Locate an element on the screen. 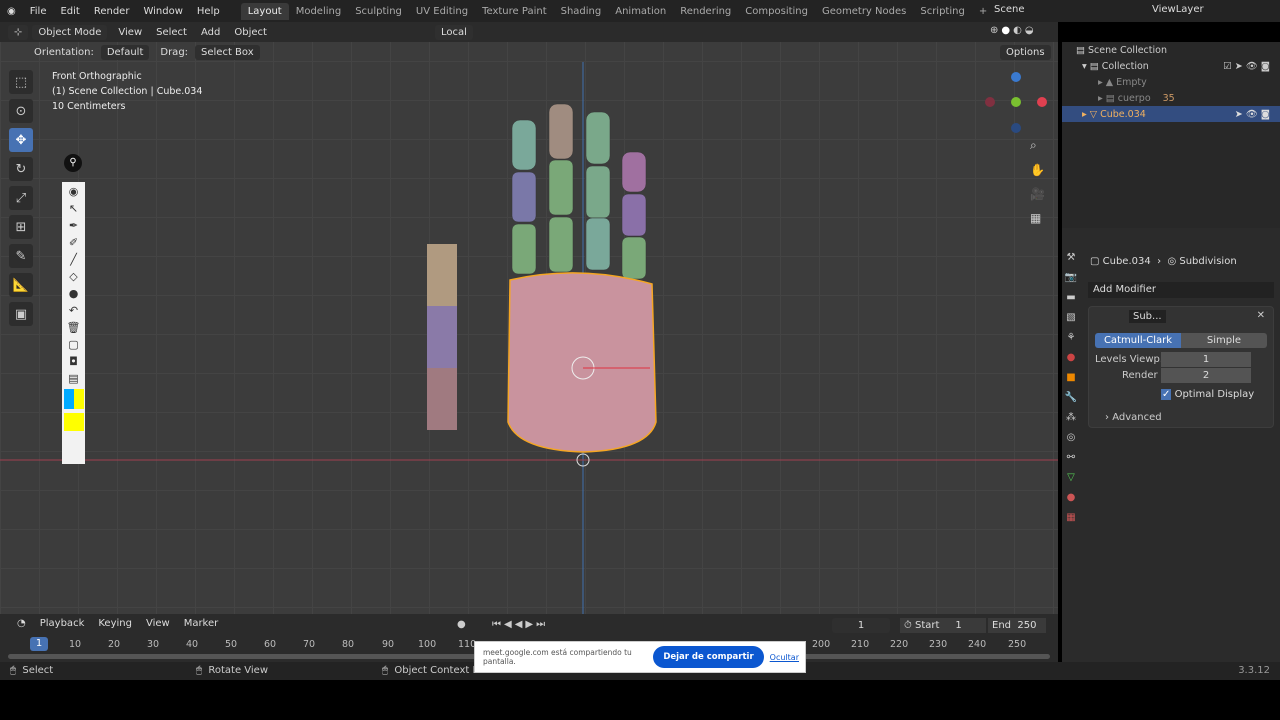 Image resolution: width=1280 pixels, height=720 pixels. measure-tool: 📐 is located at coordinates (21, 285).